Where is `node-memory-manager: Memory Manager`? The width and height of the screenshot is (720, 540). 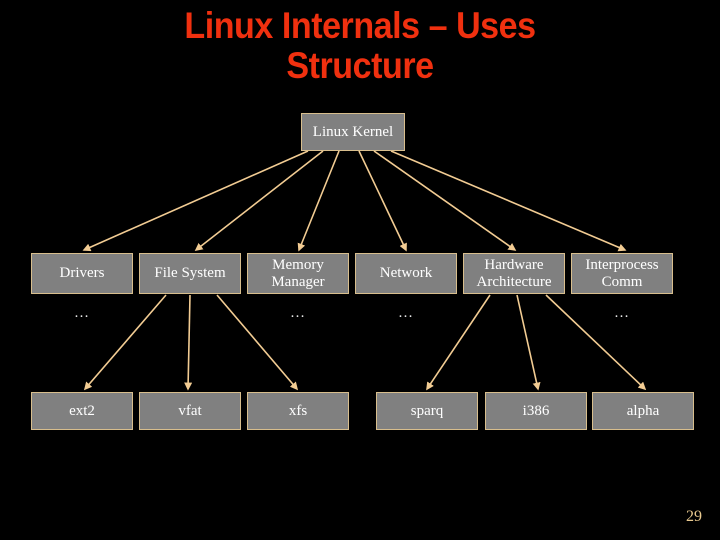
node-memory-manager: Memory Manager is located at coordinates (298, 273).